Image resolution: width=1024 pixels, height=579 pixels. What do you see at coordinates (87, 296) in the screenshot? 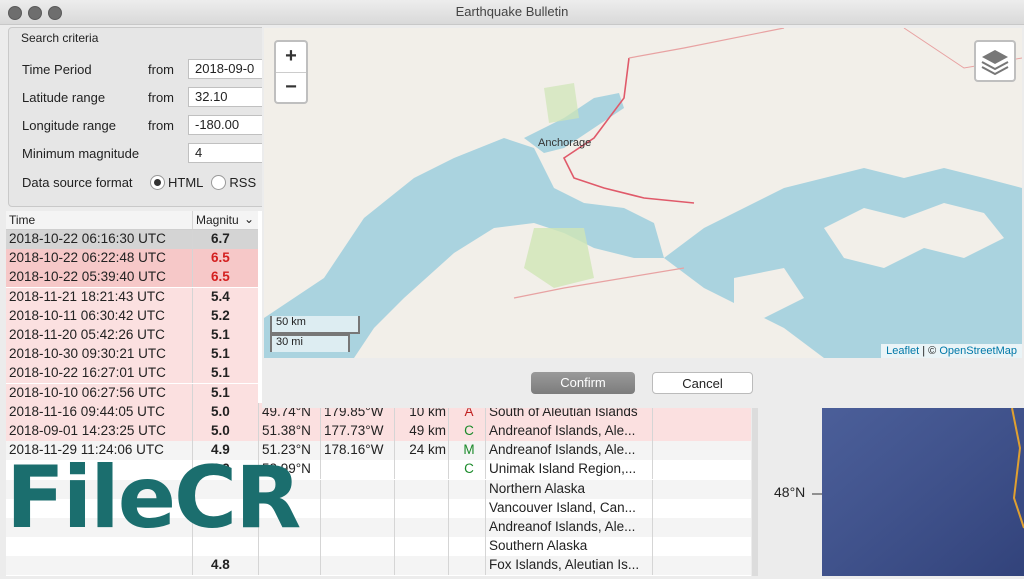
I see `cell-time: 2018-11-21 18:21:43 UTC` at bounding box center [87, 296].